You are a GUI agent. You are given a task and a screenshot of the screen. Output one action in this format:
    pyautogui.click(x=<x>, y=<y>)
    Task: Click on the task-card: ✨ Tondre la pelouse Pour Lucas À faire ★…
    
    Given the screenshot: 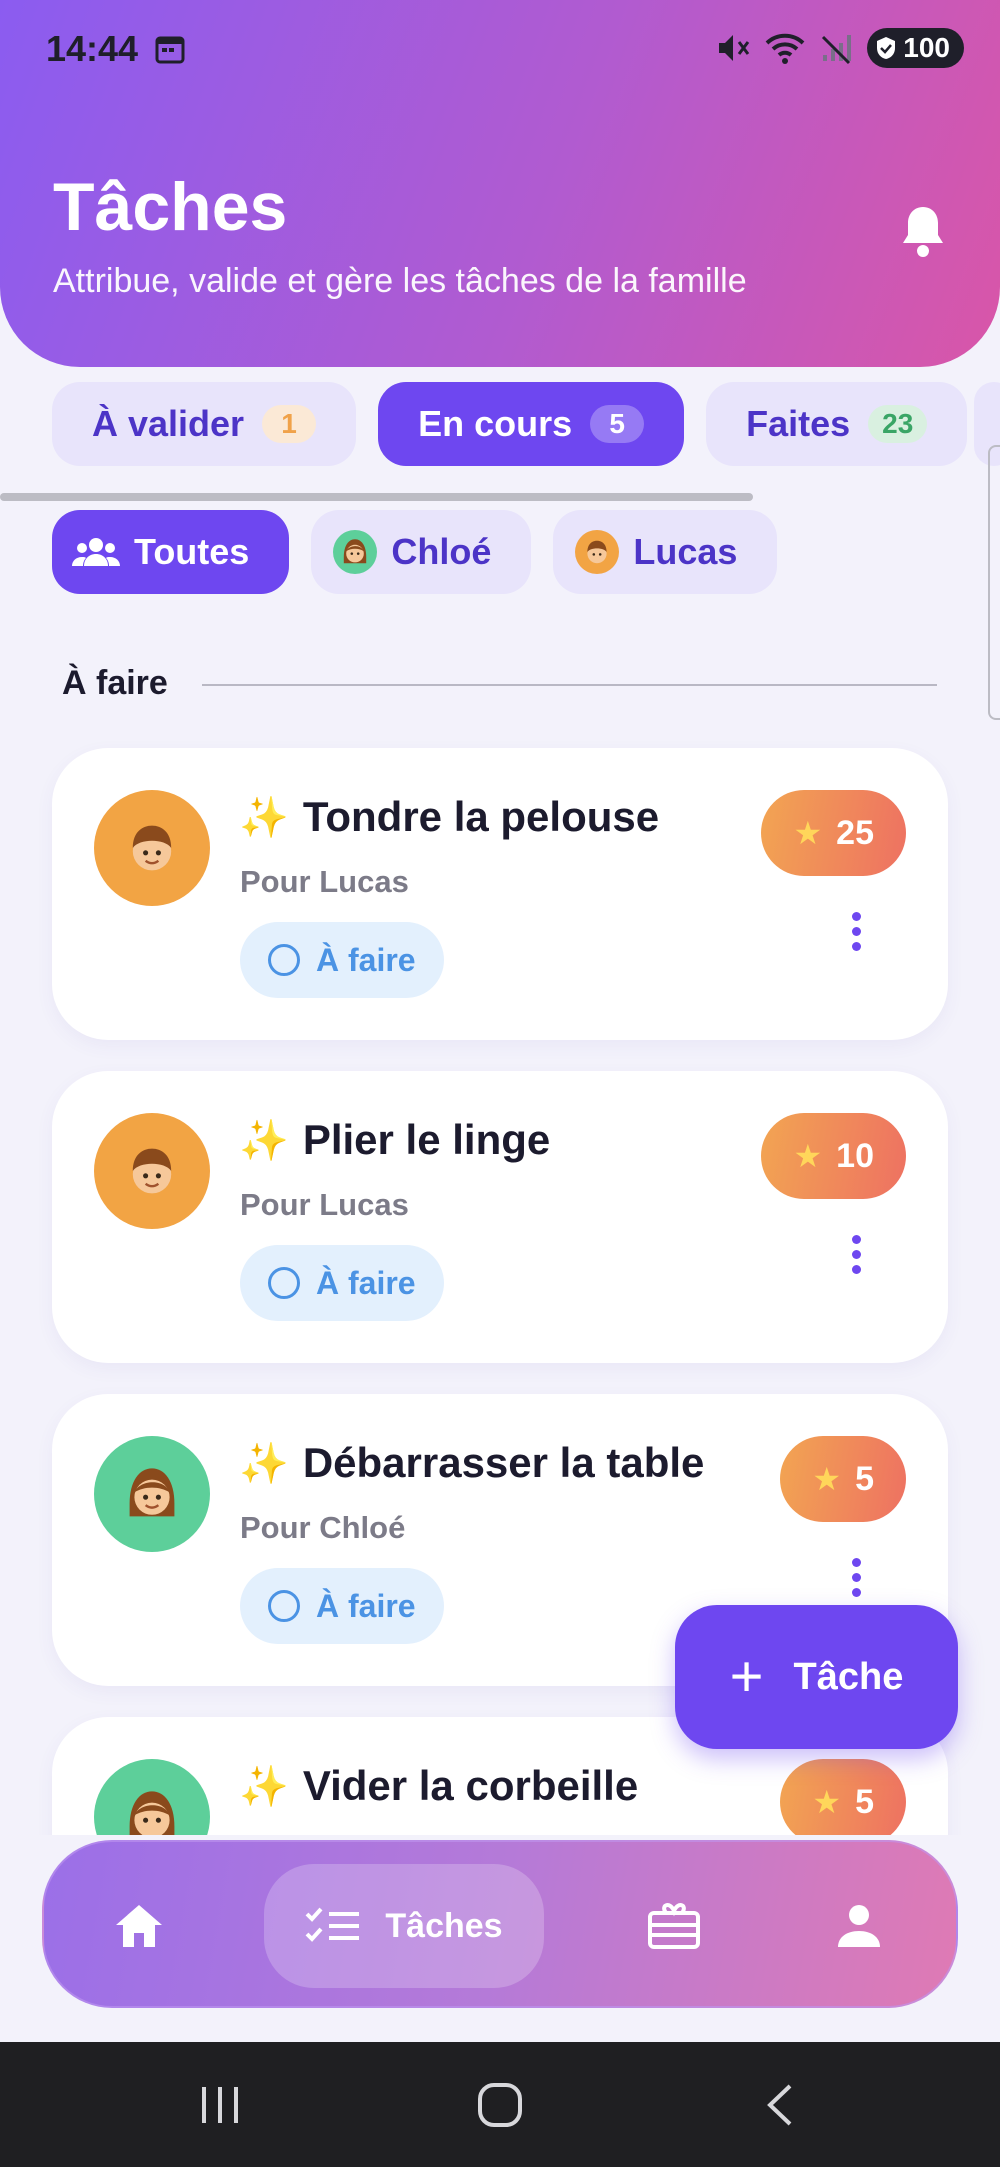 What is the action you would take?
    pyautogui.click(x=500, y=894)
    